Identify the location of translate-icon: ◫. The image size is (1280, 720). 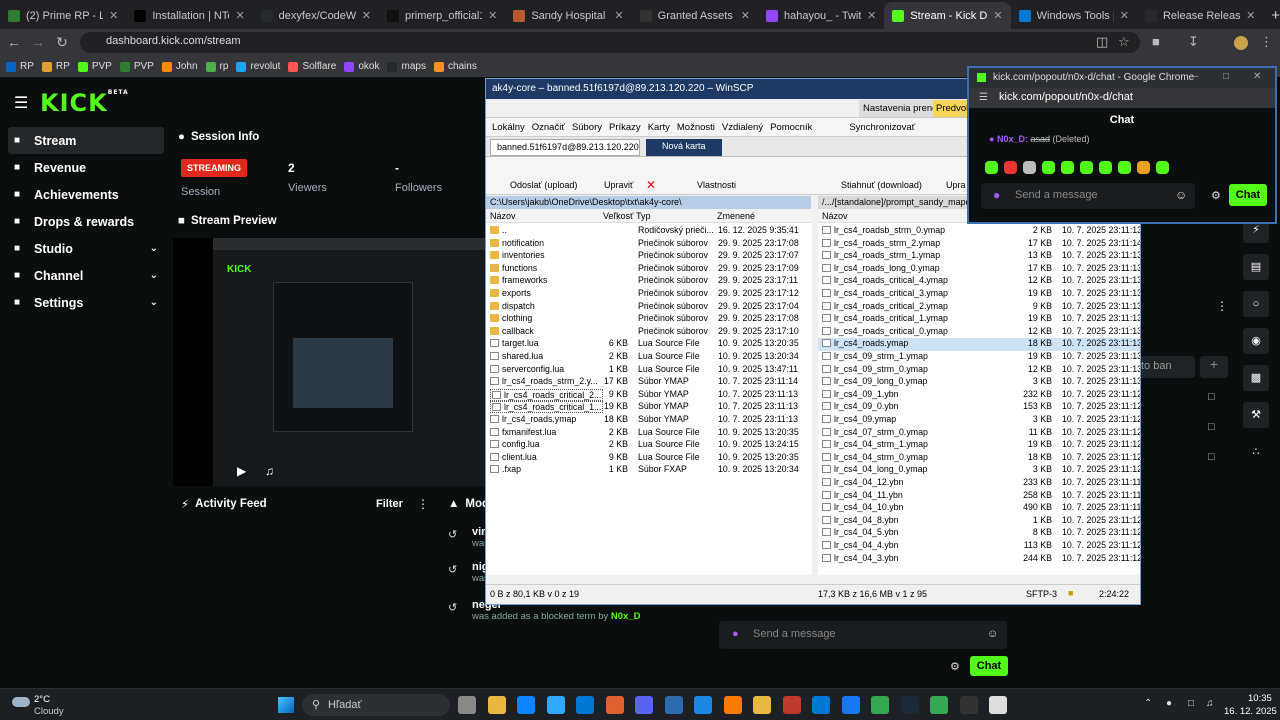
(1102, 42).